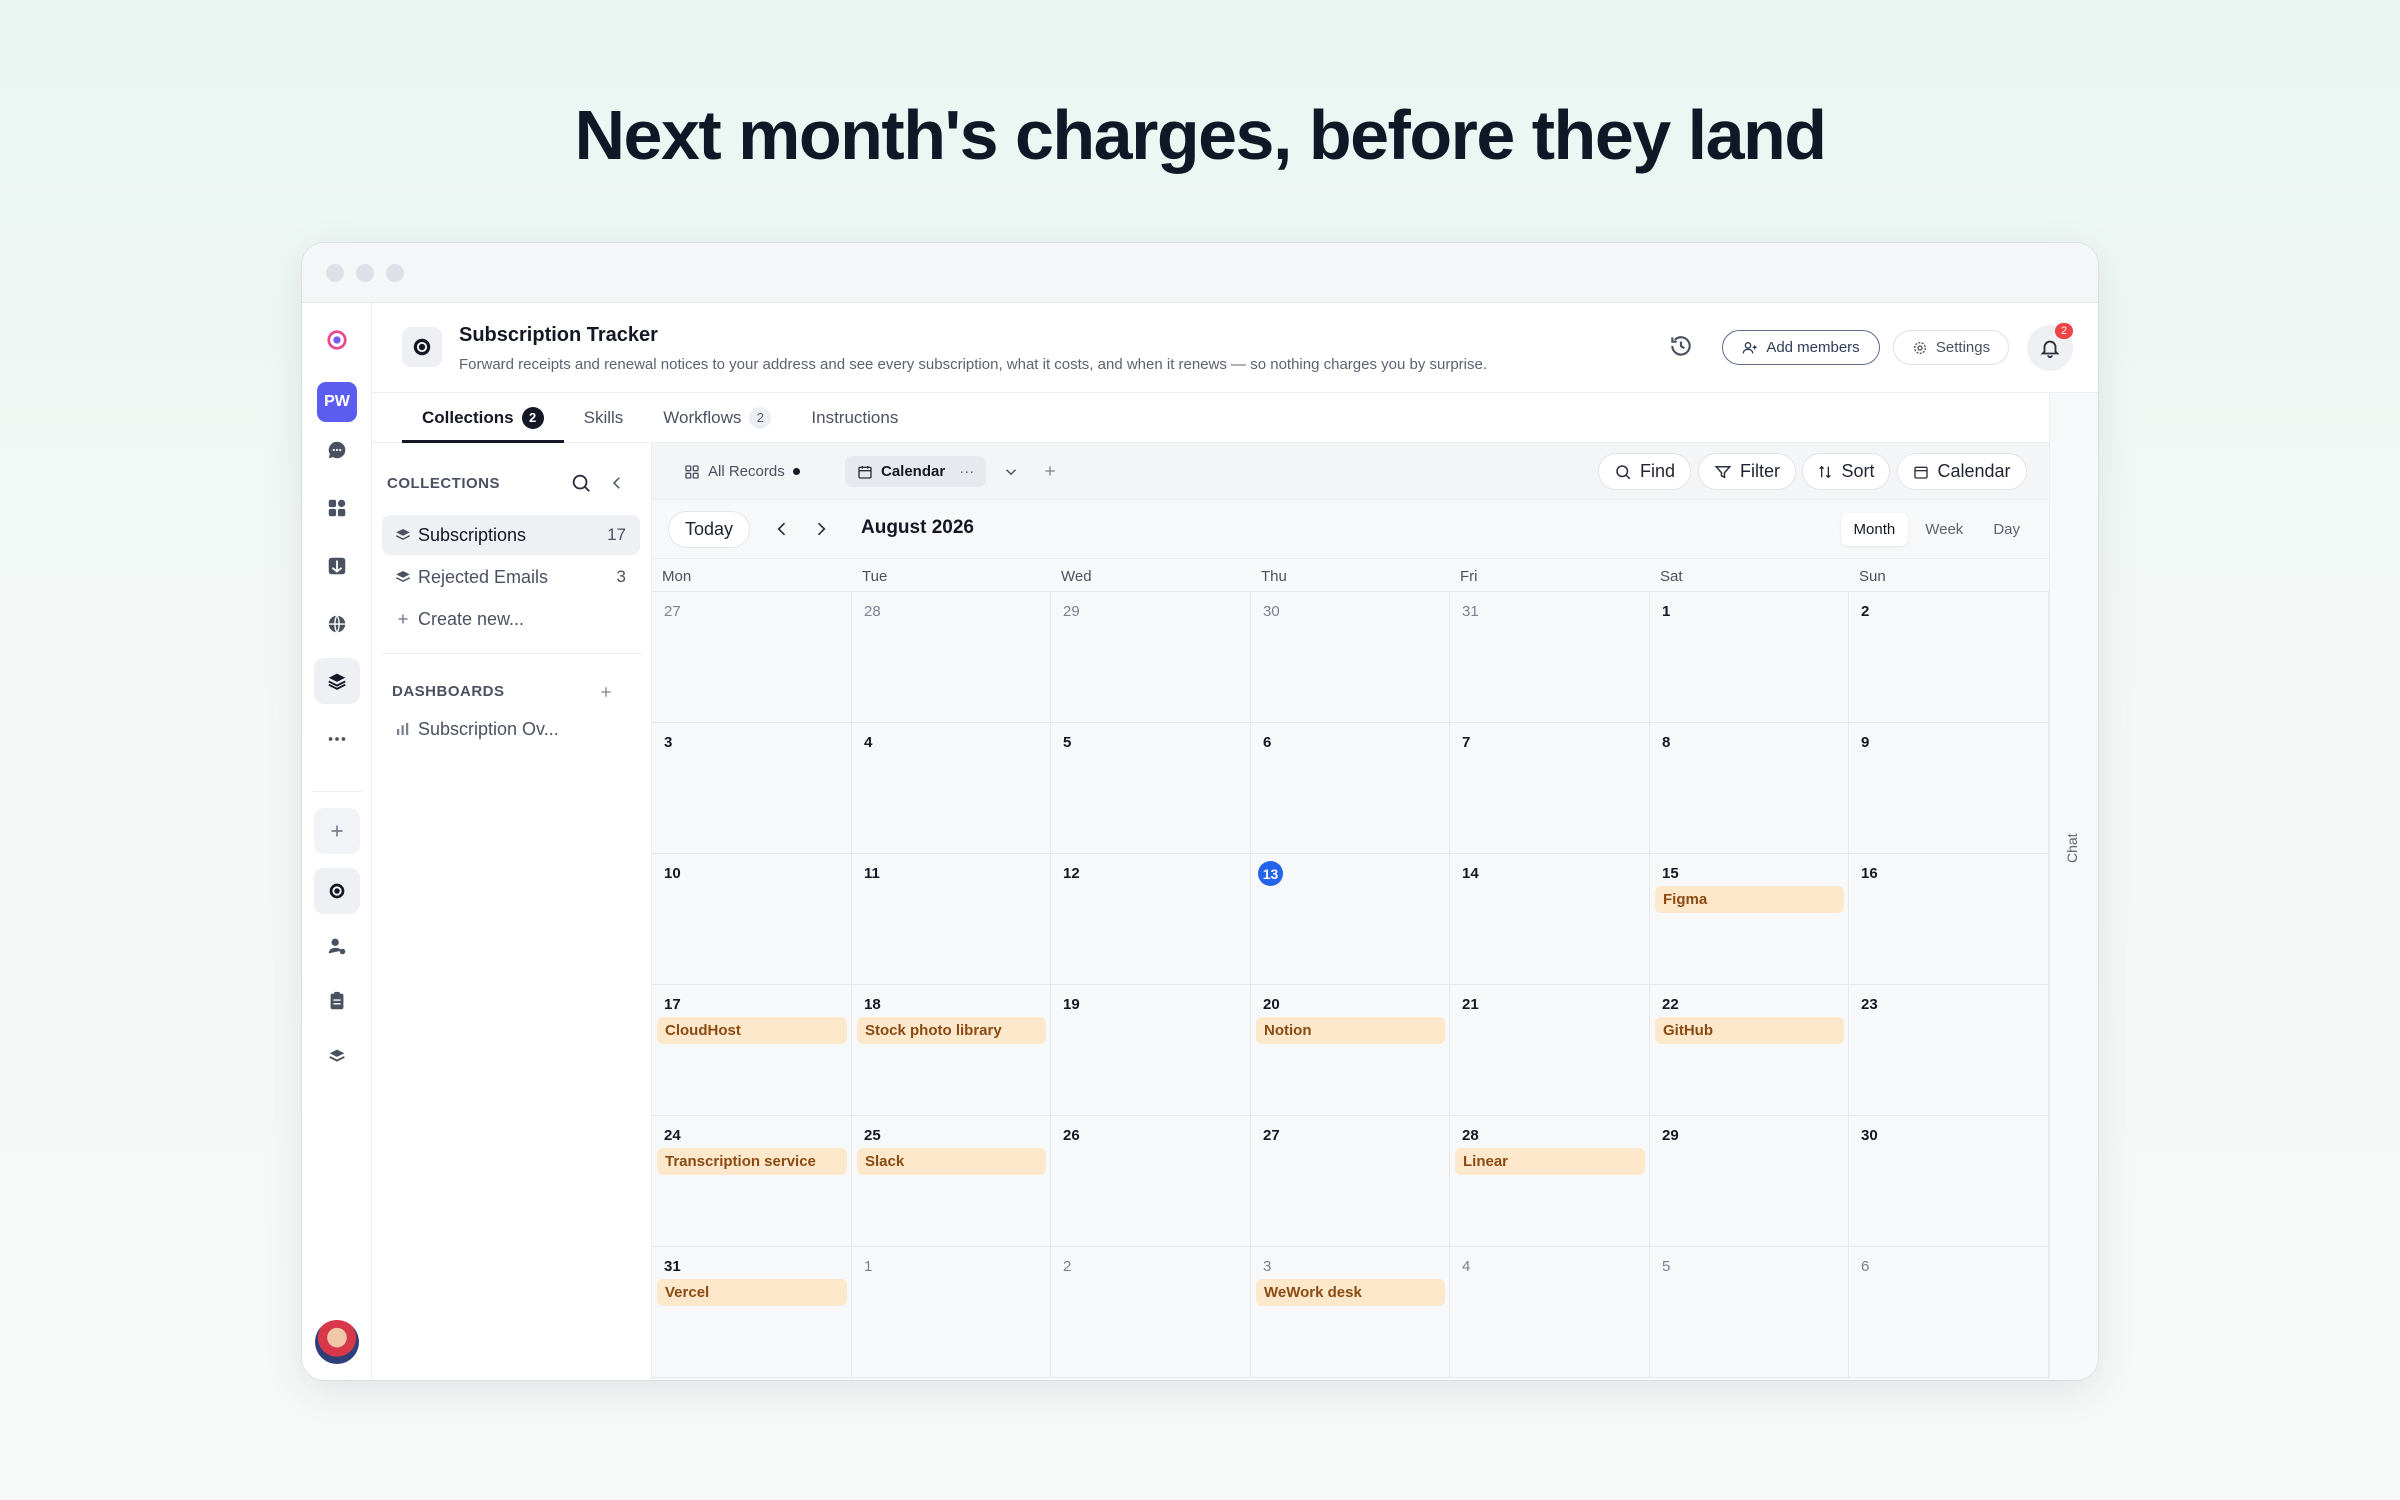  What do you see at coordinates (581, 483) in the screenshot?
I see `search-icon` at bounding box center [581, 483].